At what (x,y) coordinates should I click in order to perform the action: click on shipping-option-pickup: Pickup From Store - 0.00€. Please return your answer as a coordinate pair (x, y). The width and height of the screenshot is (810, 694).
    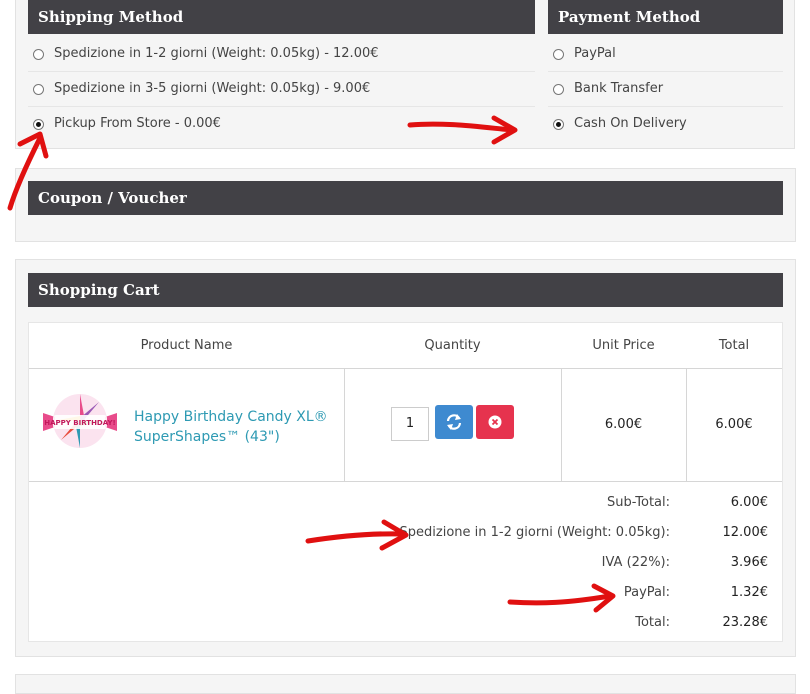
    Looking at the image, I should click on (282, 124).